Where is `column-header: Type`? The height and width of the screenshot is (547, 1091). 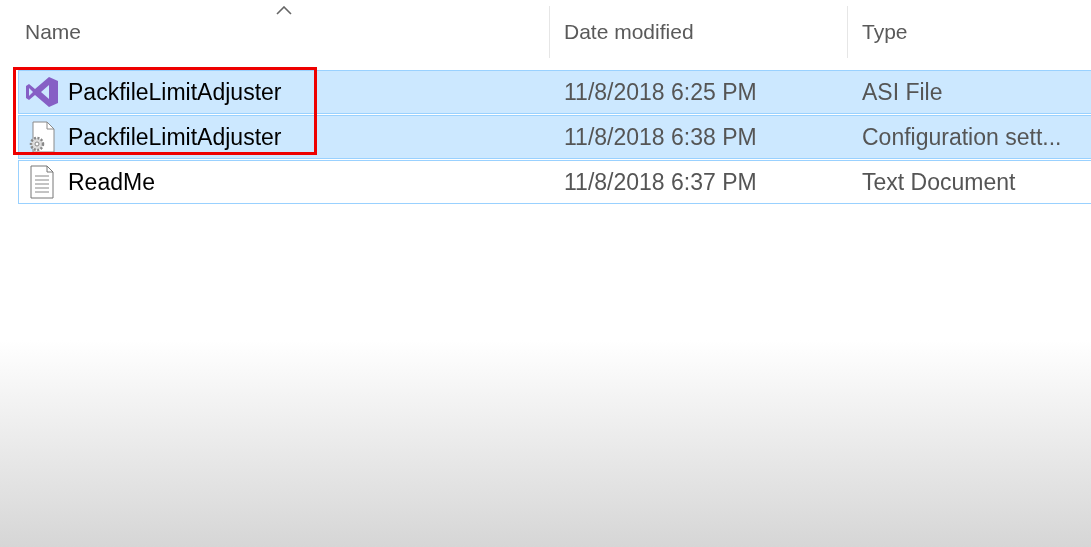
column-header: Type is located at coordinates (885, 32).